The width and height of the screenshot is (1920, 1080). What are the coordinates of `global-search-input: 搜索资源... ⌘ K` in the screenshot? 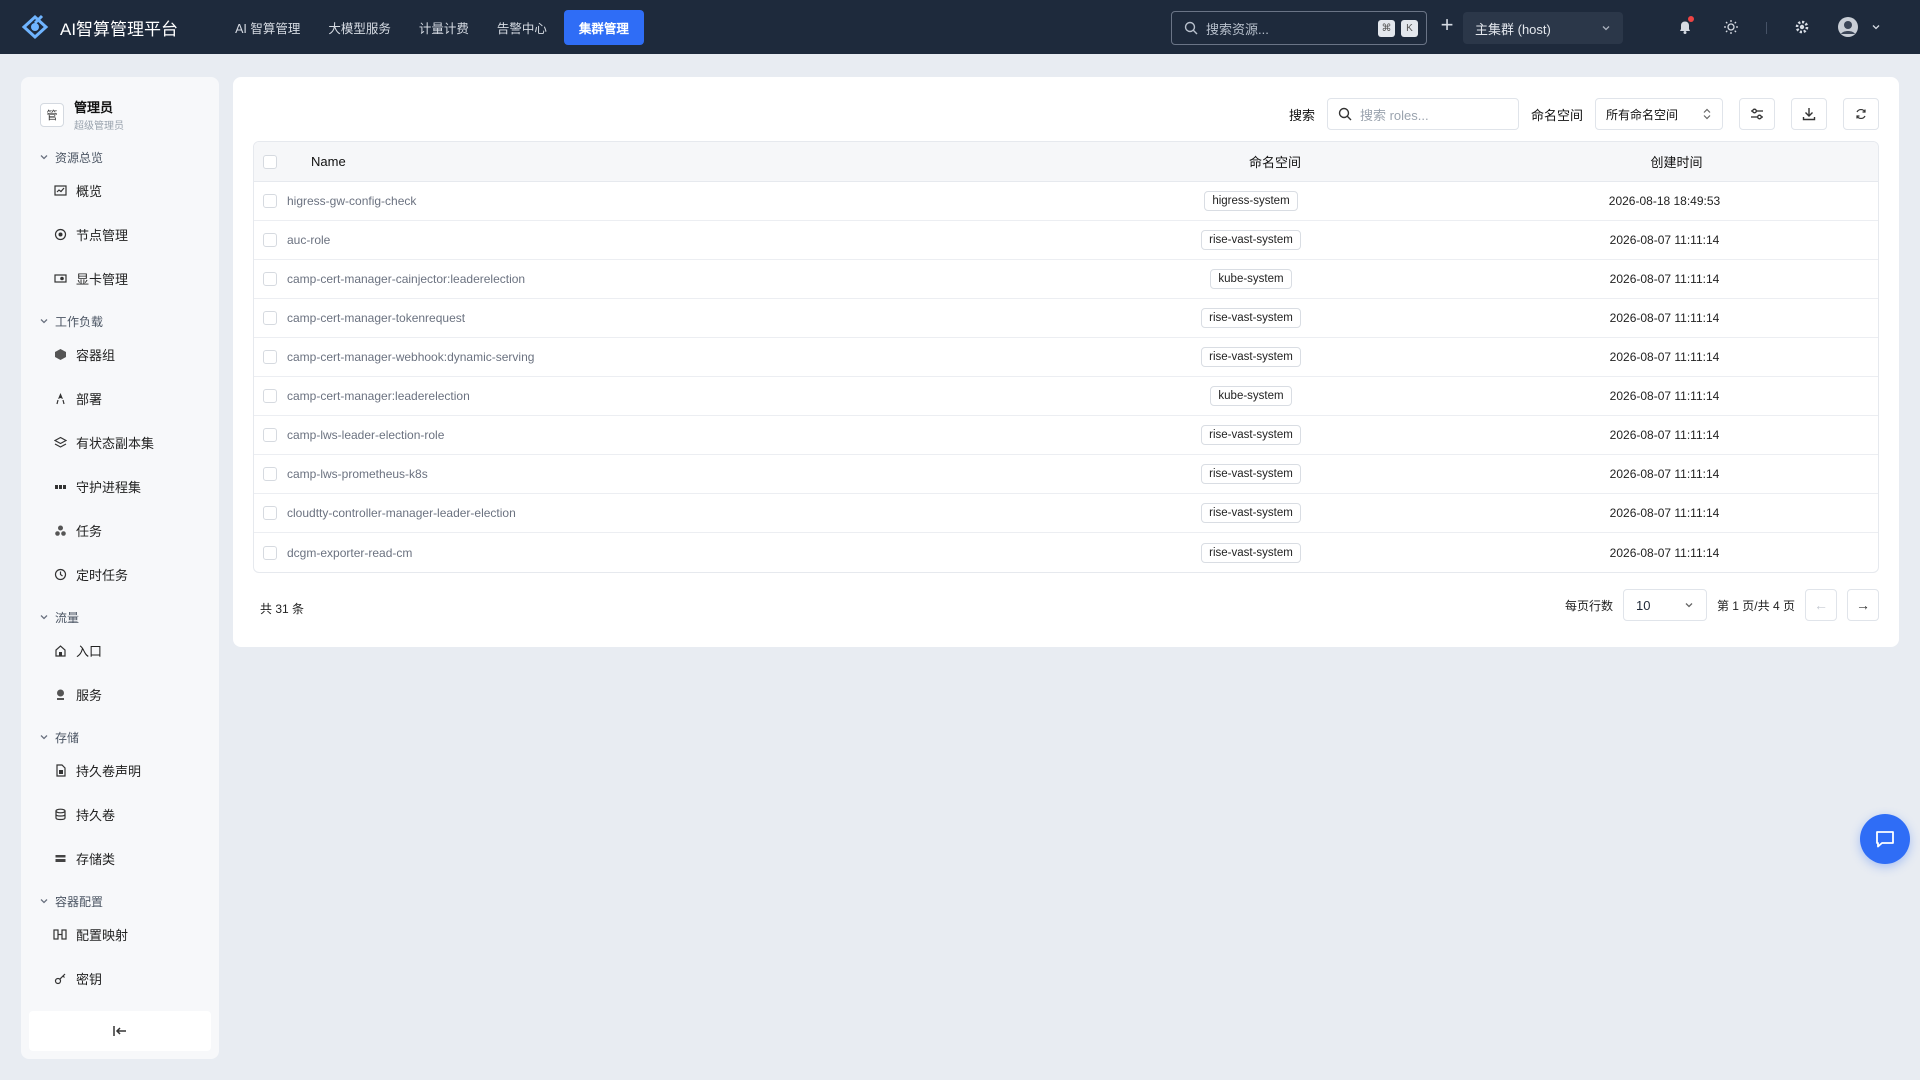 It's located at (1299, 28).